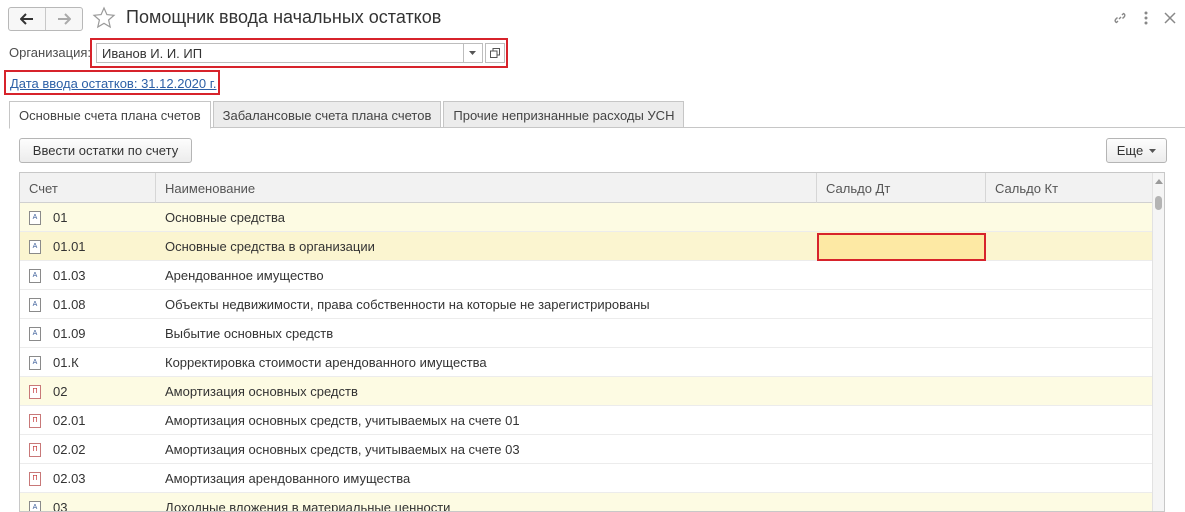  Describe the element at coordinates (327, 114) in the screenshot. I see `tab-off-balance-accounts: Забалансовые счета плана счетов` at that location.